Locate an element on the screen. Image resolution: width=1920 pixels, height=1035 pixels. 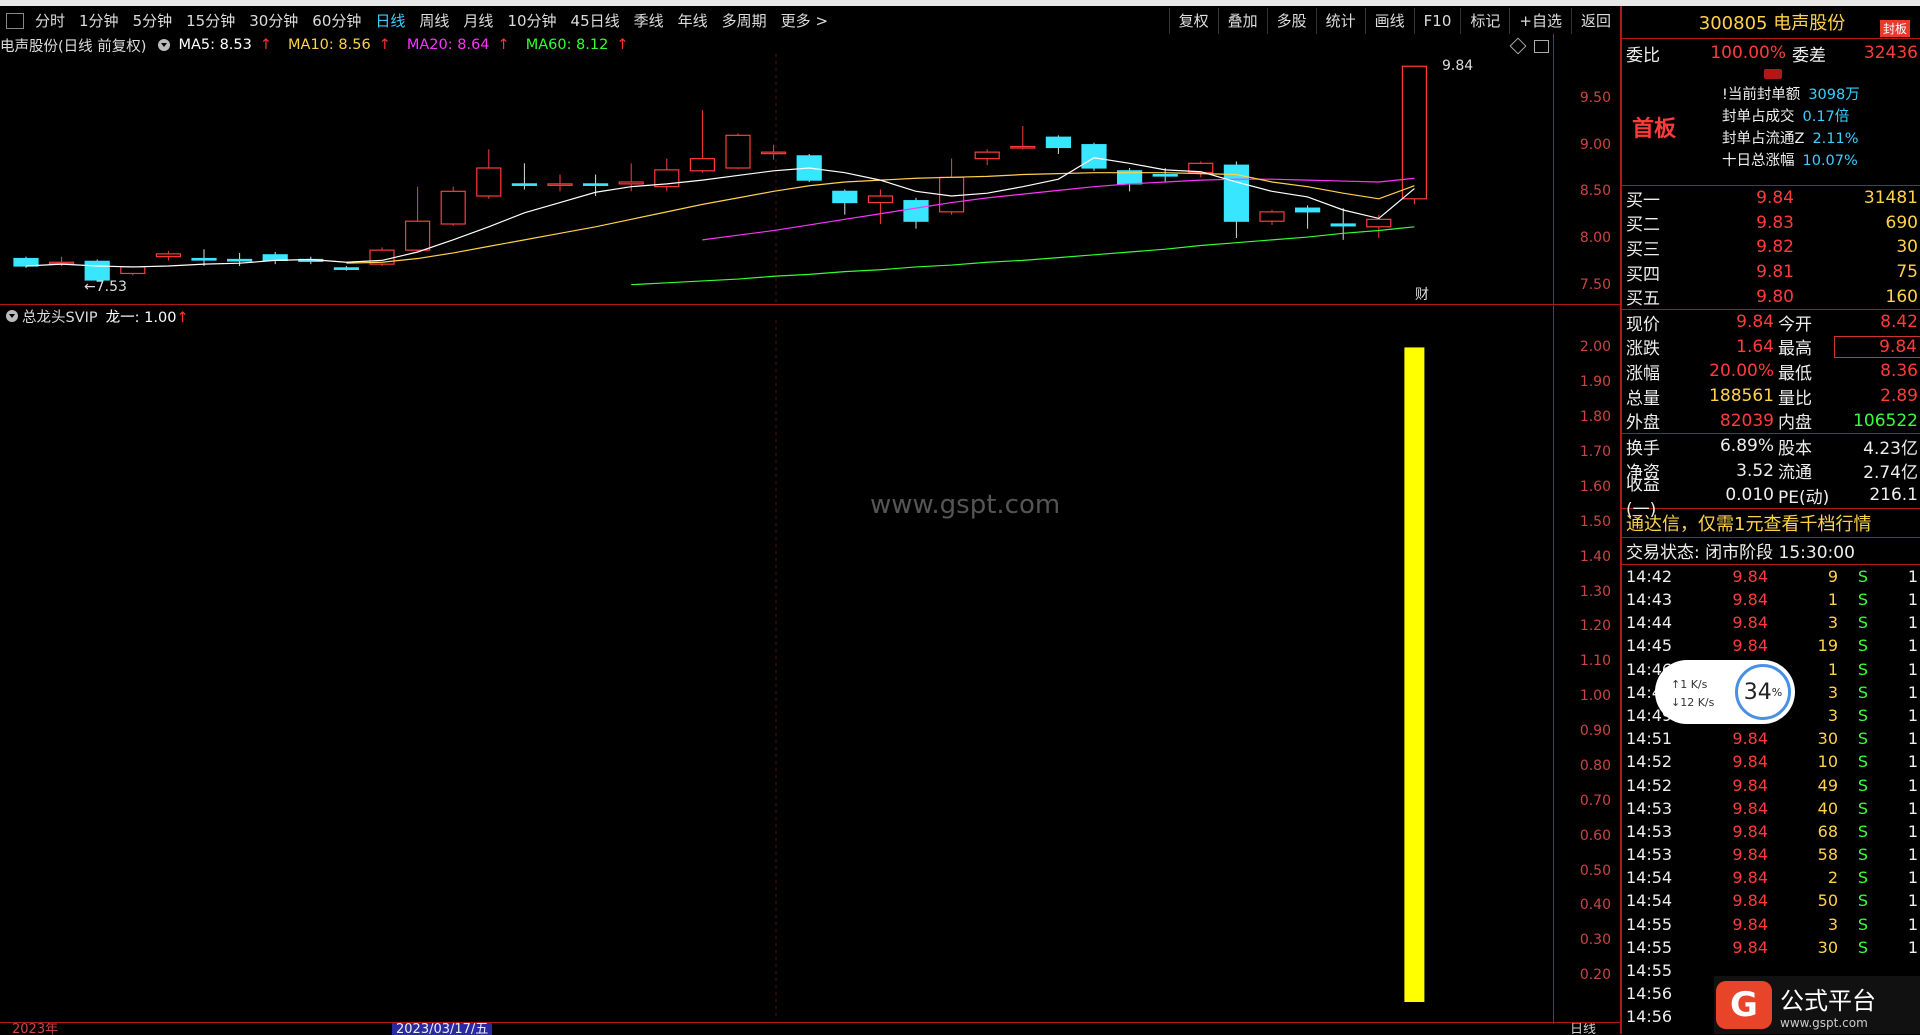
logo-mark-icon: G is located at coordinates (1744, 1005).